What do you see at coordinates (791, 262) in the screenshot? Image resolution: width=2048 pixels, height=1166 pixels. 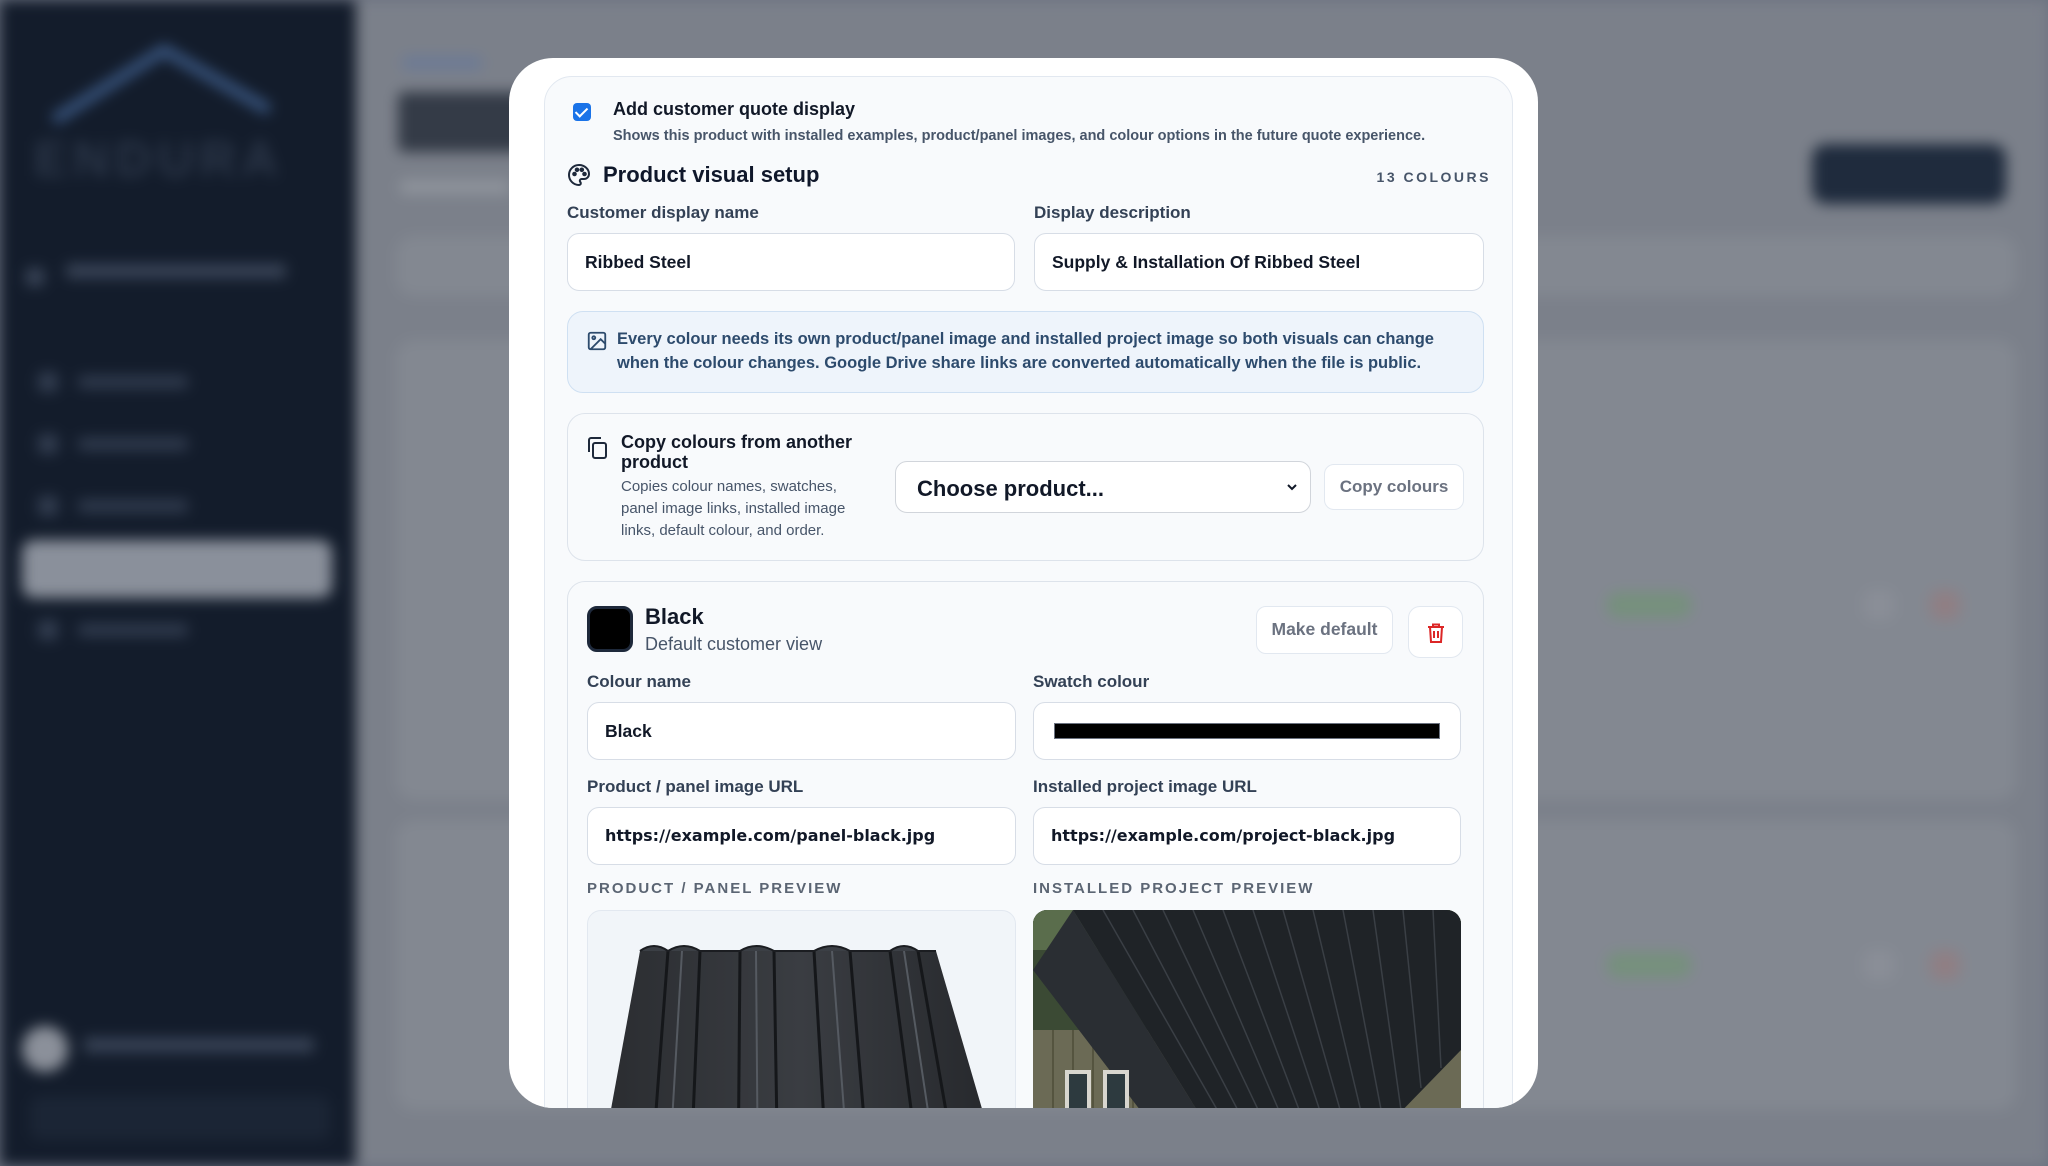 I see `display-name-input: Ribbed Steel` at bounding box center [791, 262].